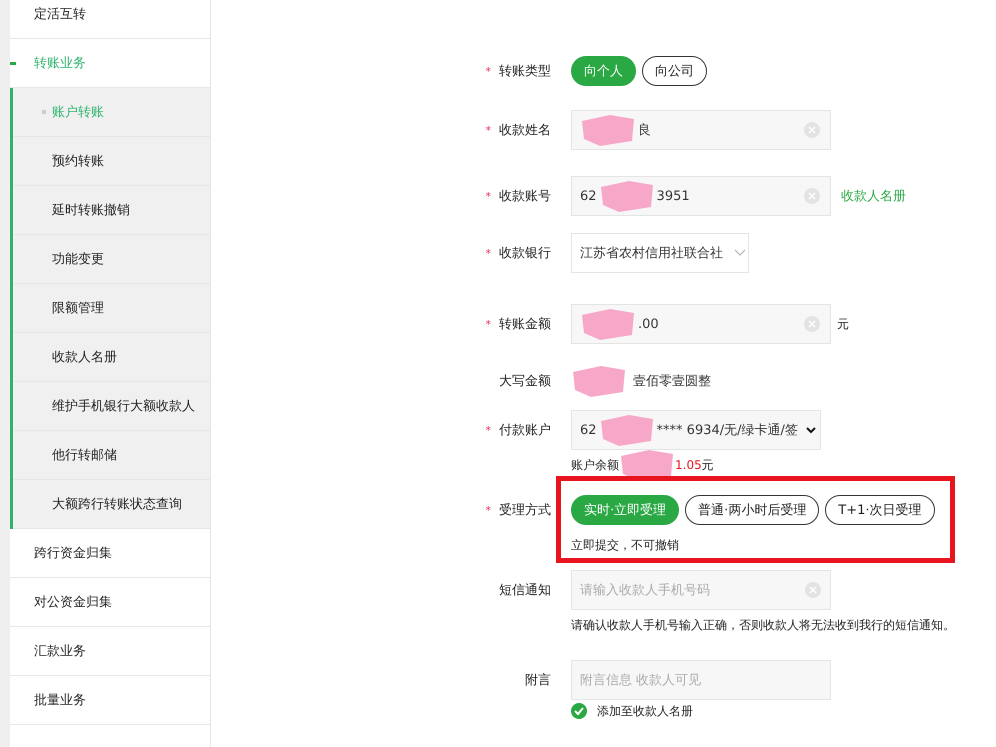 The height and width of the screenshot is (747, 996). Describe the element at coordinates (673, 196) in the screenshot. I see `field-value: 3951` at that location.